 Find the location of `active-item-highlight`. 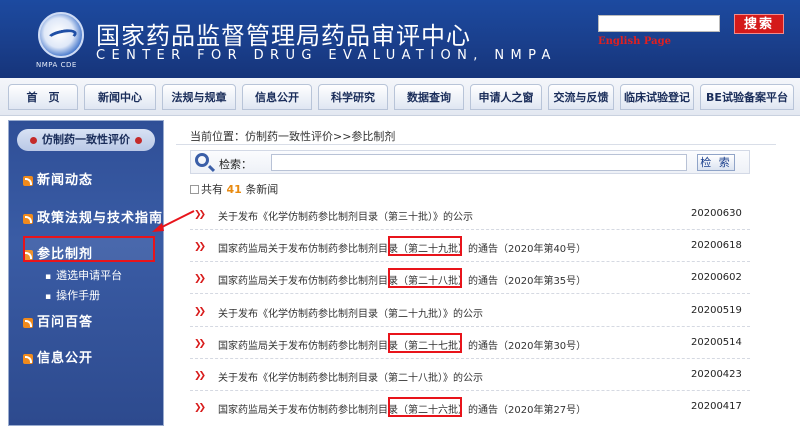

active-item-highlight is located at coordinates (89, 249).